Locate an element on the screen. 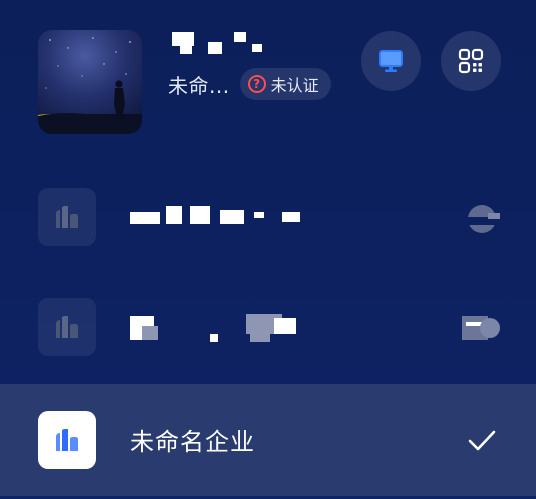 Image resolution: width=536 pixels, height=499 pixels. verify-status-text: 未认证 is located at coordinates (294, 85).